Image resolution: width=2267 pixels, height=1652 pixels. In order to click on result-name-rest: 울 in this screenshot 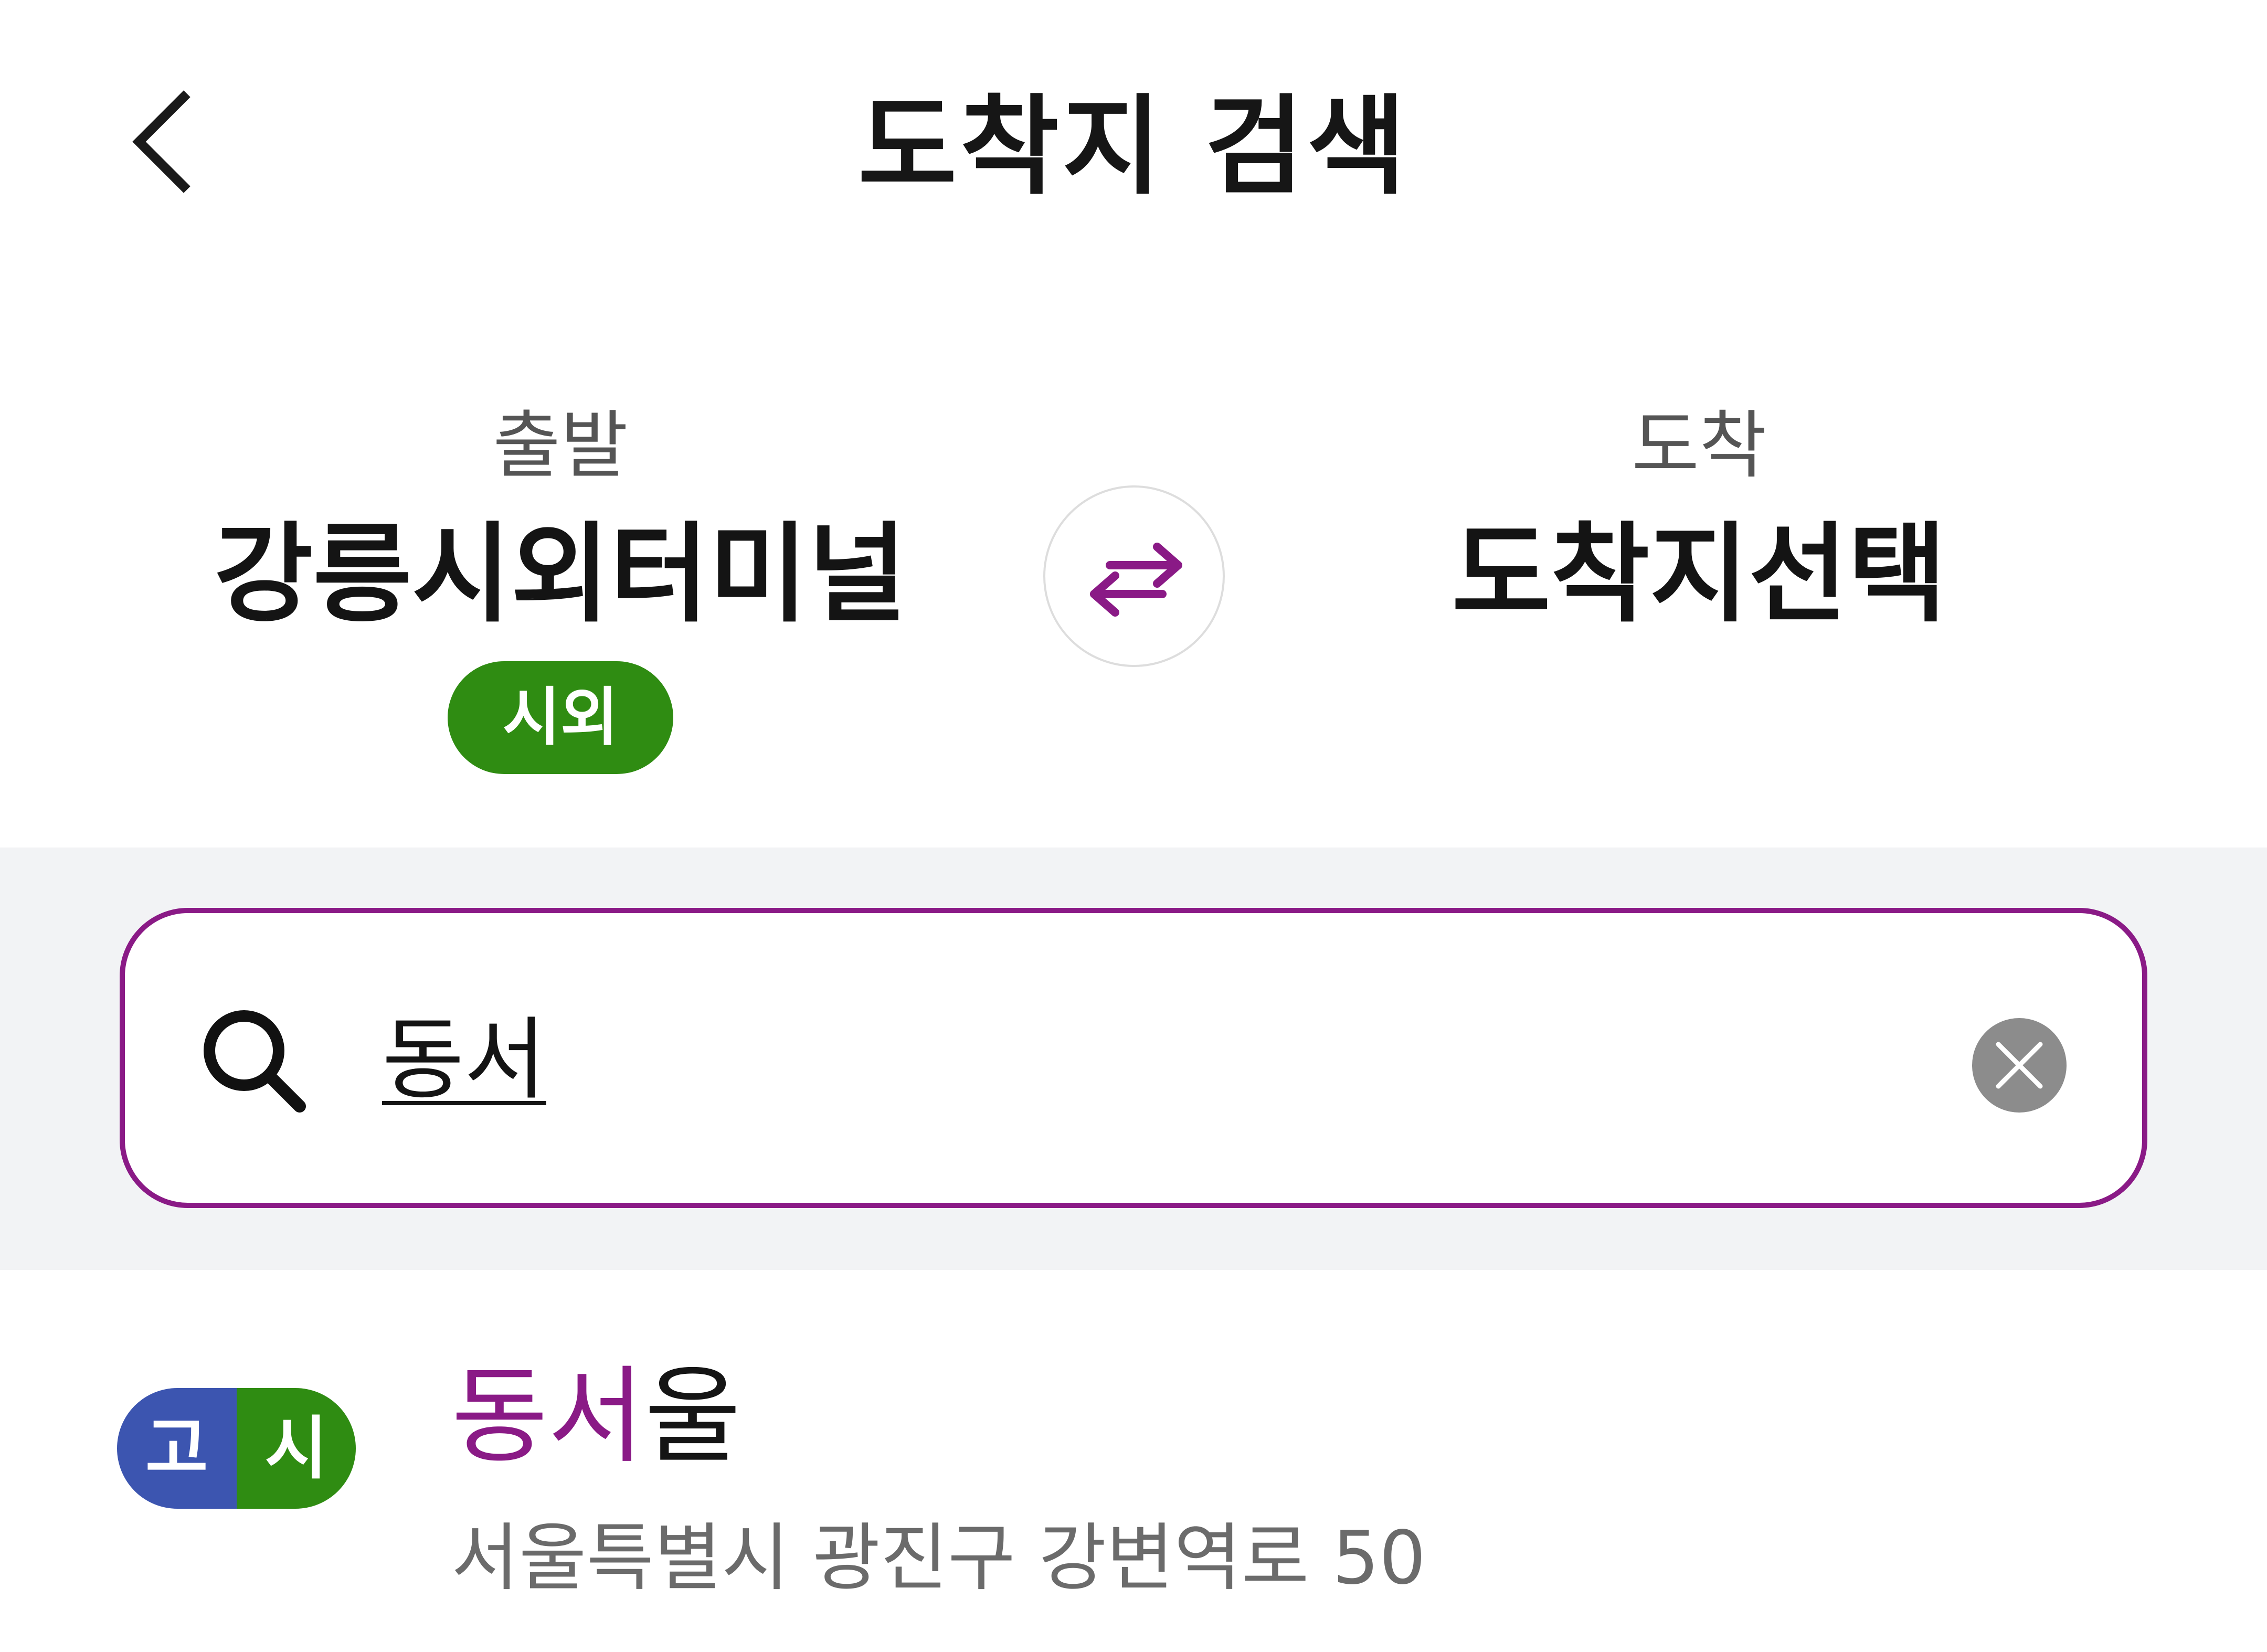, I will do `click(692, 1417)`.